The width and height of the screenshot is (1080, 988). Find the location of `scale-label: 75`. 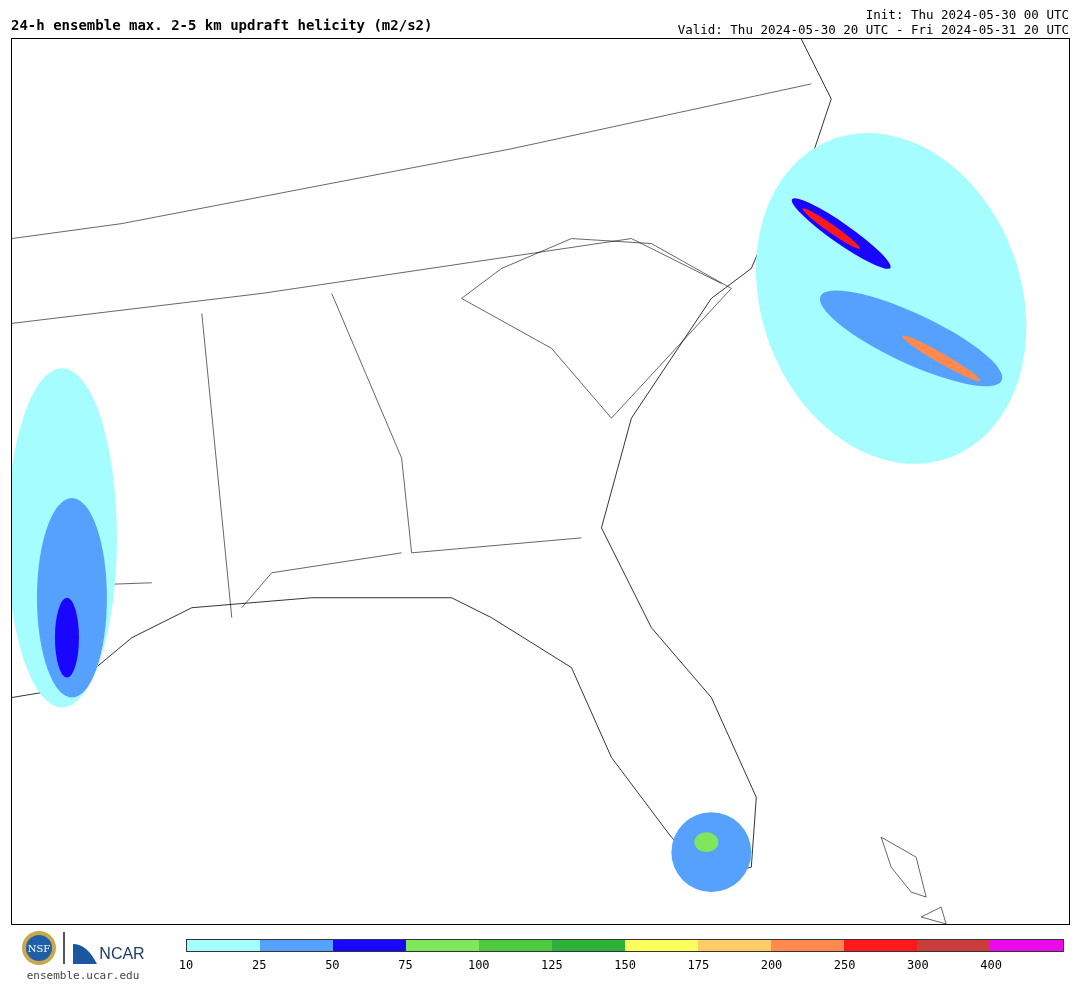

scale-label: 75 is located at coordinates (405, 965).